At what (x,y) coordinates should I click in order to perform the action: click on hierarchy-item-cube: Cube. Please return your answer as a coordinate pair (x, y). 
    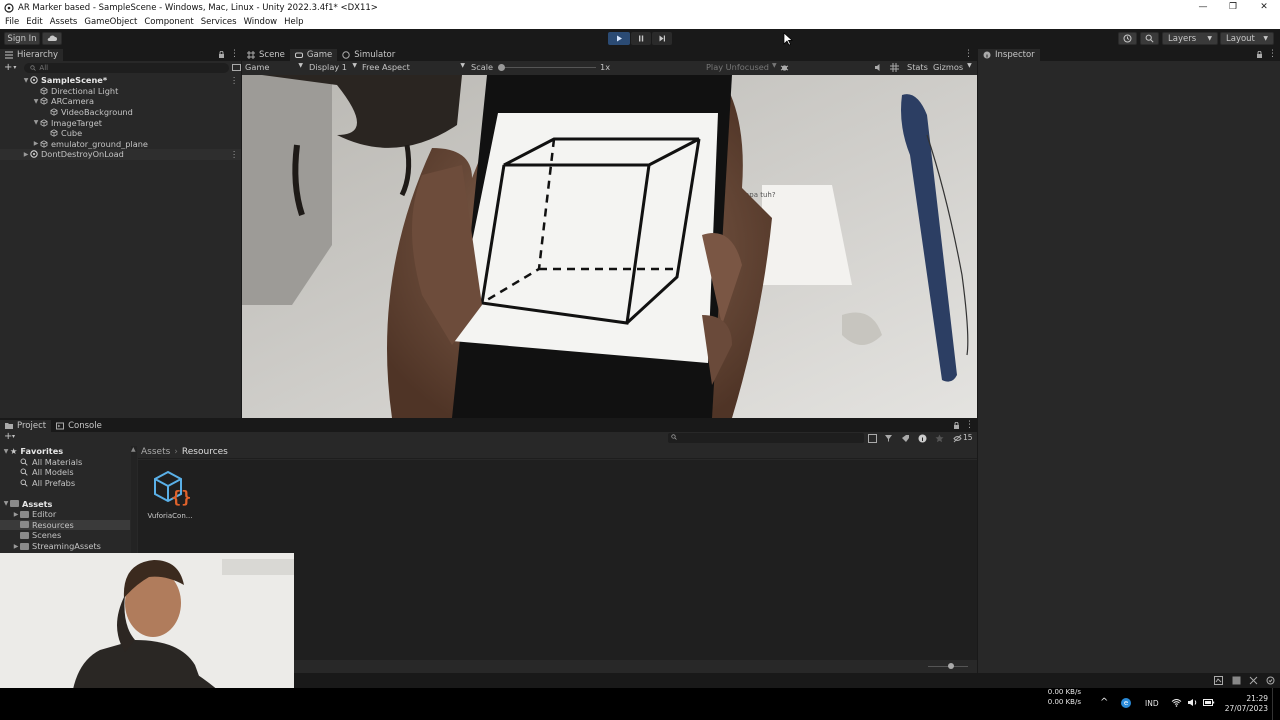
    Looking at the image, I should click on (120, 133).